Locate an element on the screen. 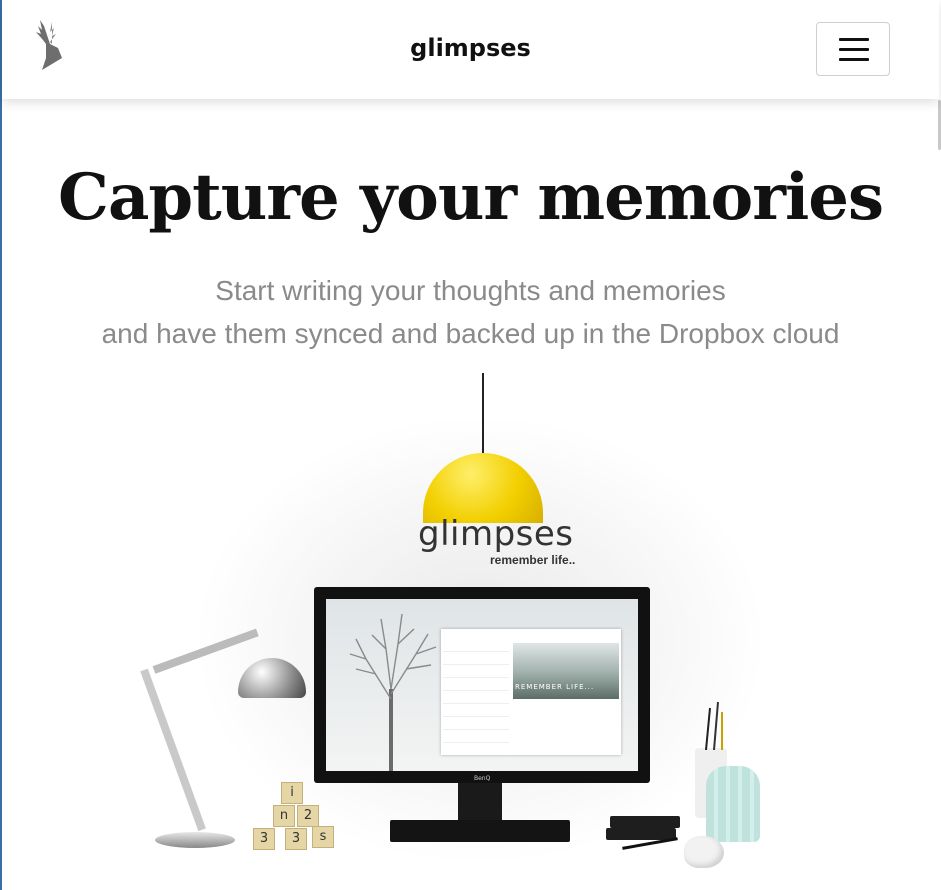  illustration-brand: glimpses is located at coordinates (496, 534).